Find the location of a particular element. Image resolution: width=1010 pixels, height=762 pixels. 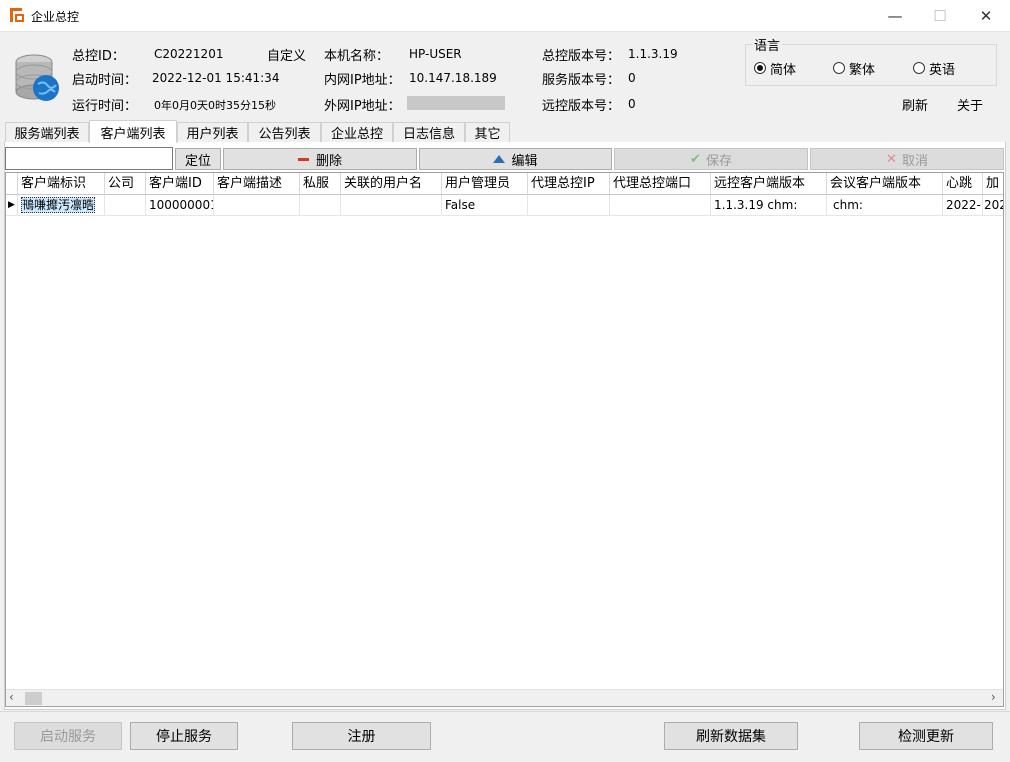

tab-client-list: 客户端列表 is located at coordinates (133, 131).